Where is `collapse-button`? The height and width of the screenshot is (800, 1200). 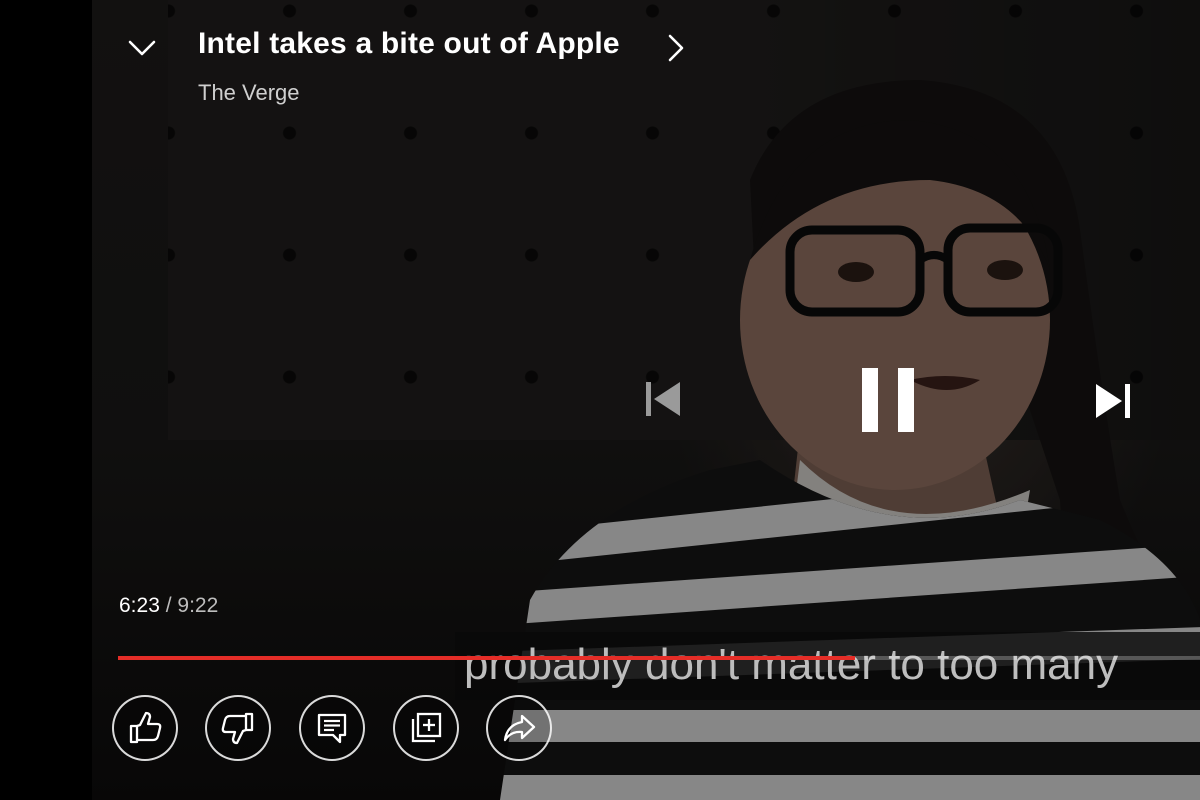
collapse-button is located at coordinates (142, 48).